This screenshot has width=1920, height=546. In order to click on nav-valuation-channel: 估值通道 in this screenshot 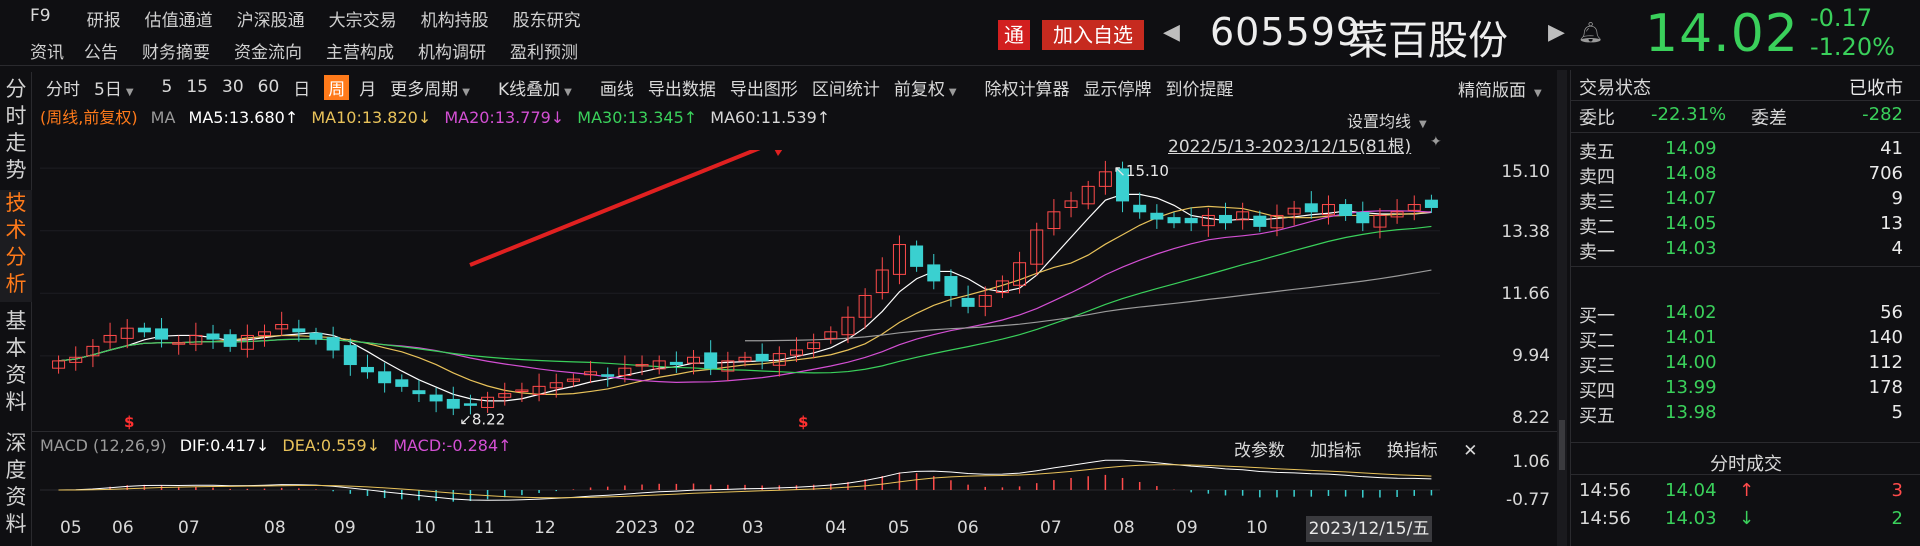, I will do `click(179, 18)`.